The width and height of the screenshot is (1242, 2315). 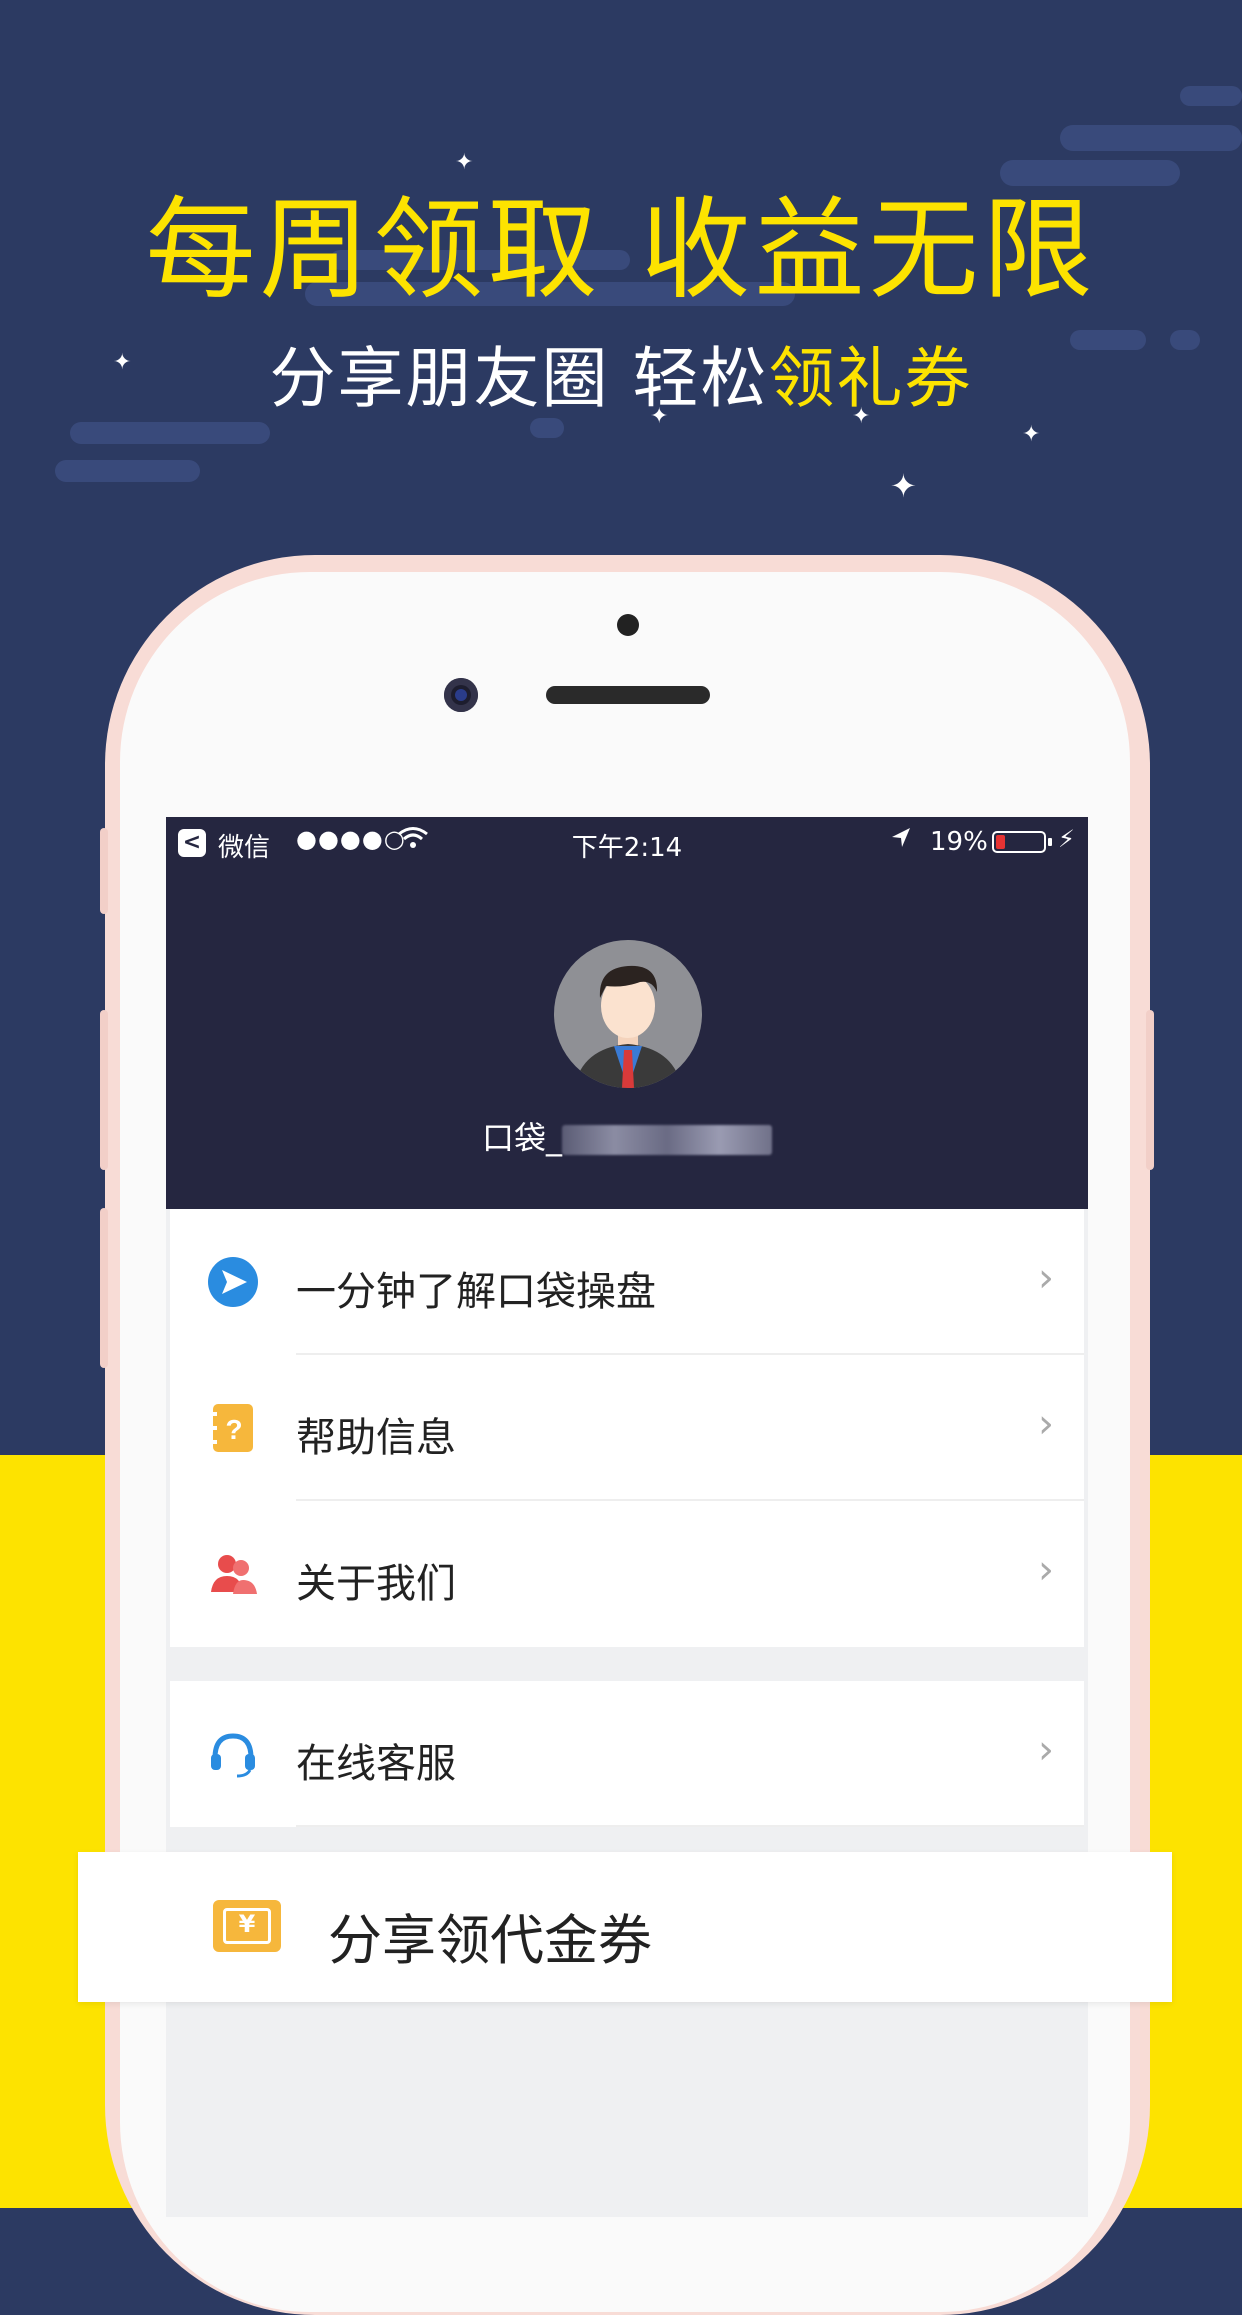 I want to click on battery-percent: 19%, so click(x=959, y=842).